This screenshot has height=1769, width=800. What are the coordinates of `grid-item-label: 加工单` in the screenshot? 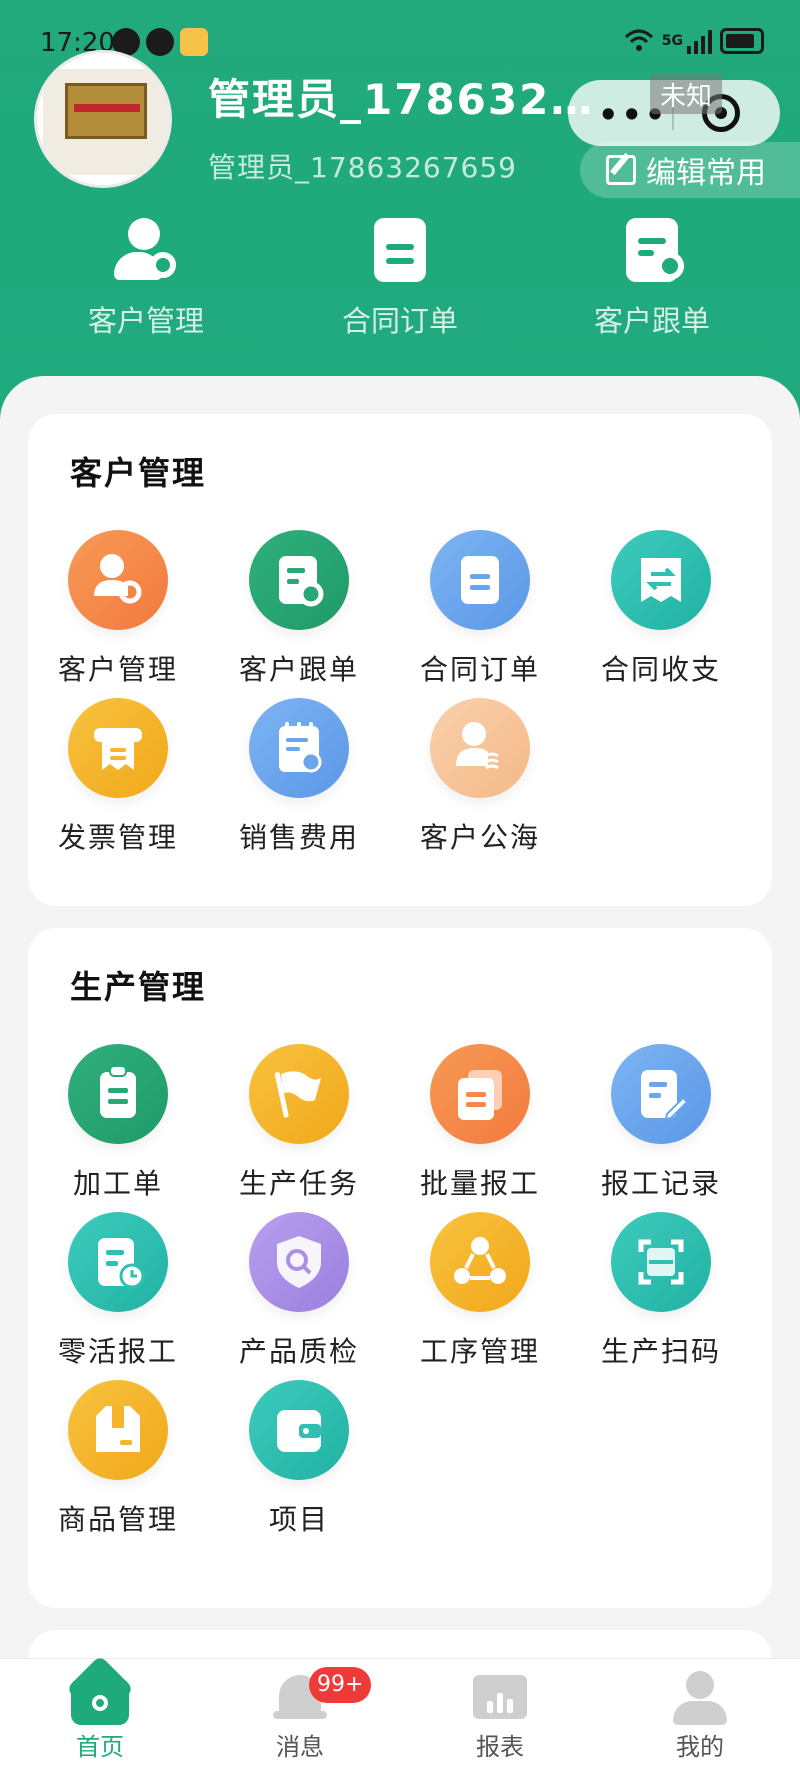 It's located at (117, 1183).